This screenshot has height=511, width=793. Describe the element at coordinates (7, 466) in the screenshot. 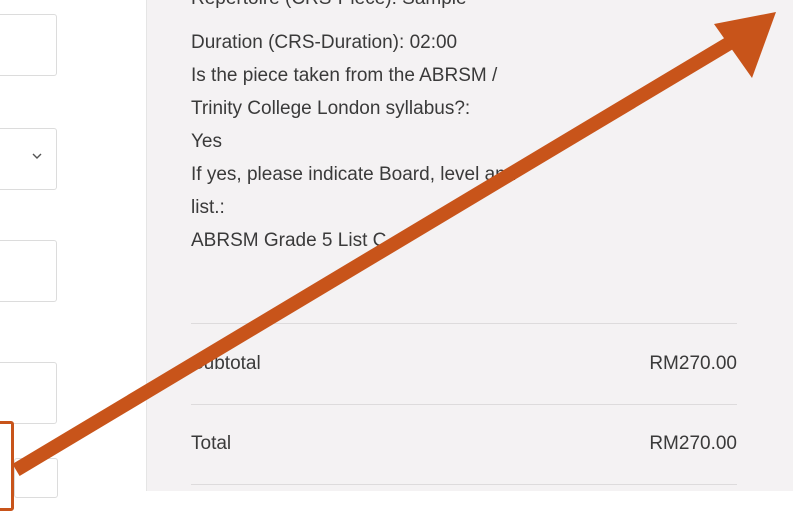

I see `highlight-box` at that location.